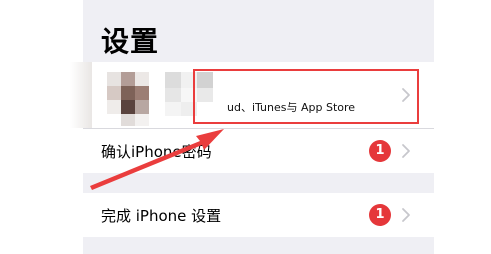 This screenshot has width=491, height=254. I want to click on page-title: 设置, so click(130, 41).